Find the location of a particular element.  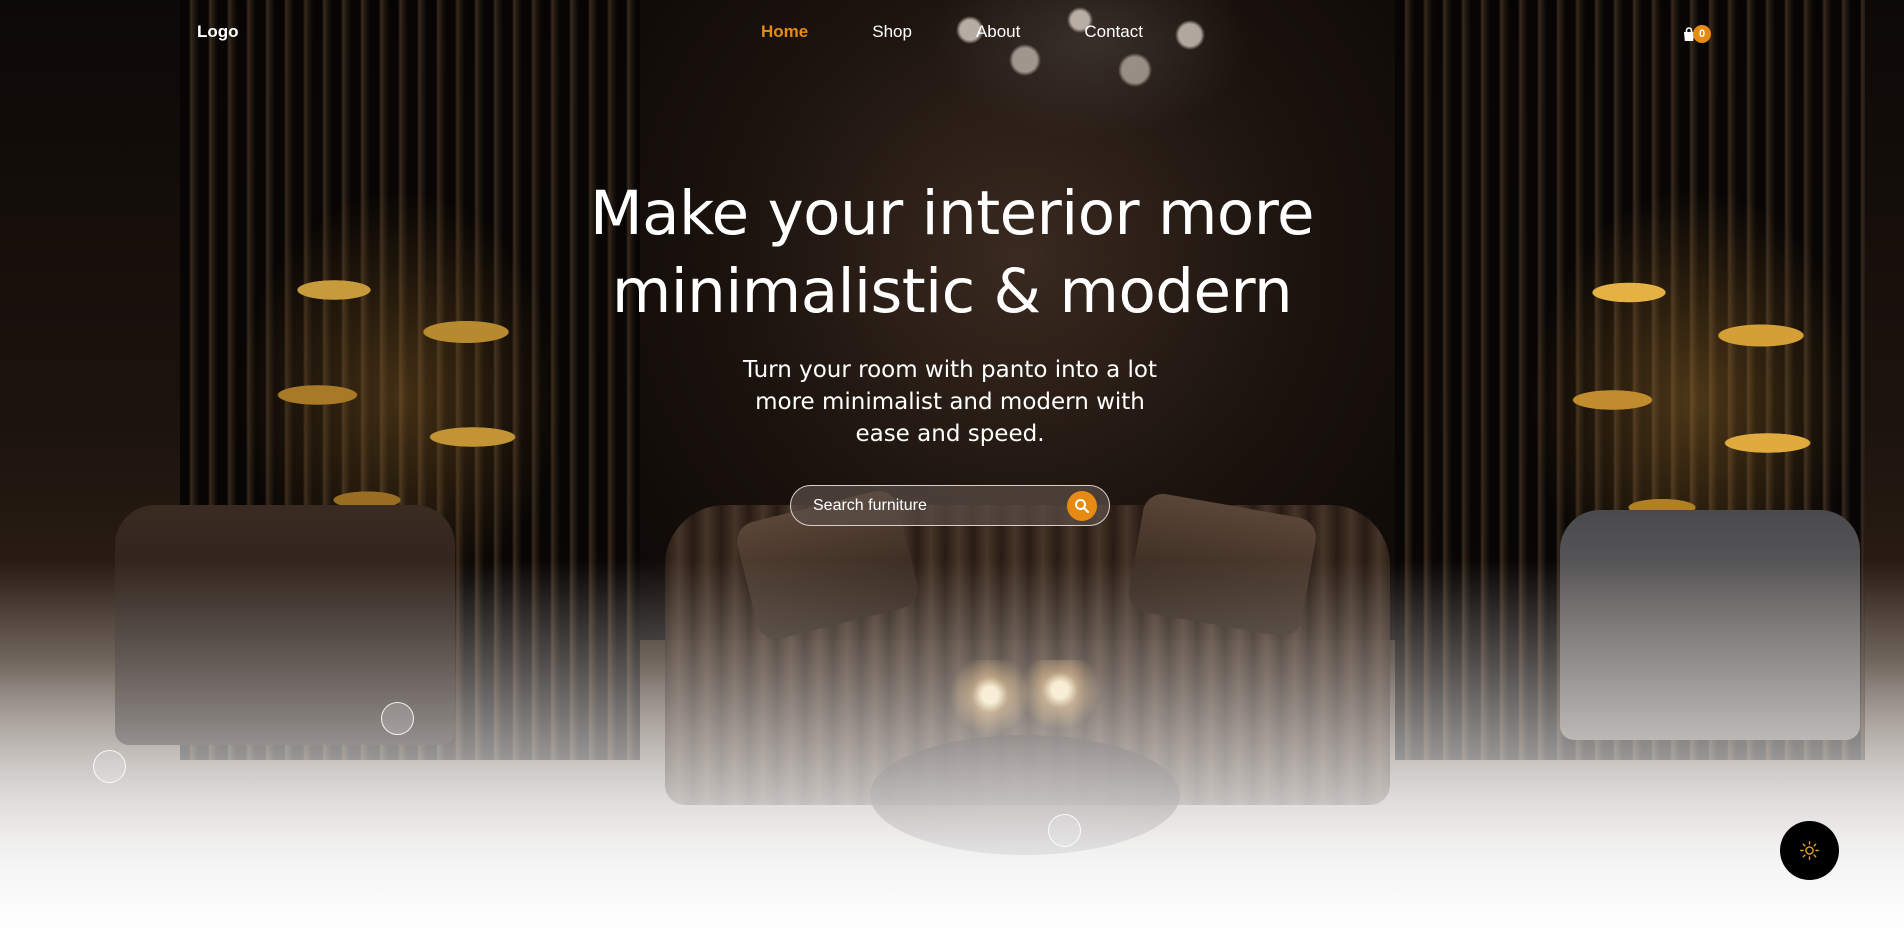

cart-button: 0 is located at coordinates (1699, 34).